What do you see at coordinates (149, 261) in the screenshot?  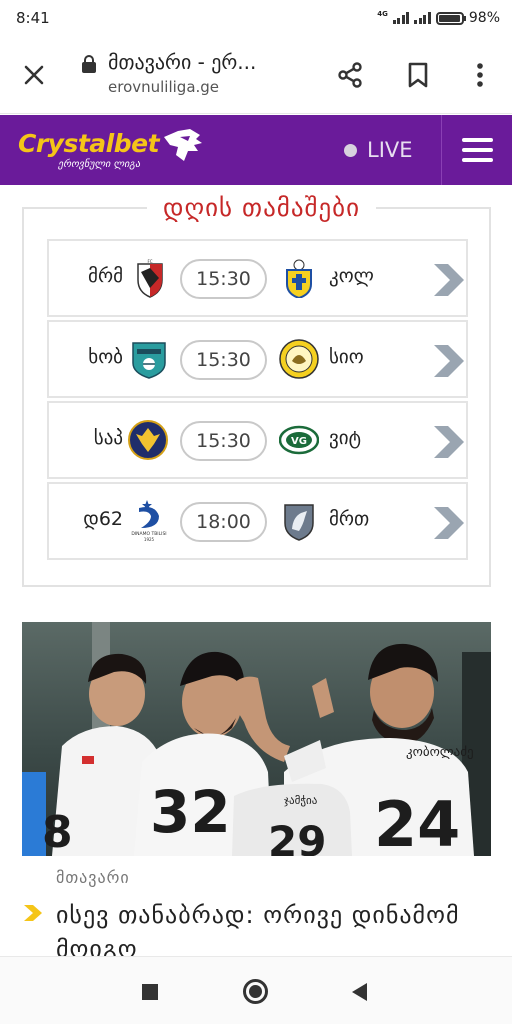 I see `svg-text: FC` at bounding box center [149, 261].